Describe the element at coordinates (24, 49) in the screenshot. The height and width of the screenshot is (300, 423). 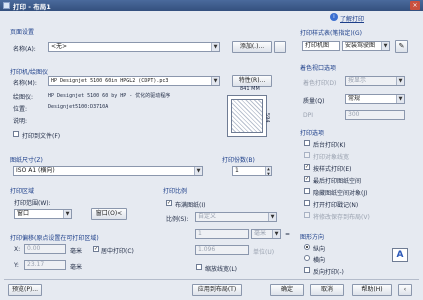
I see `page-setup-name-label: 名称(A):` at that location.